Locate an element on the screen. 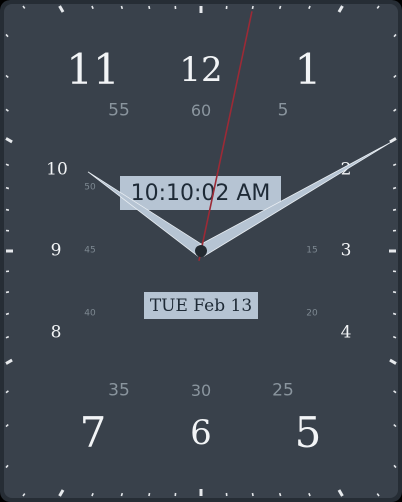  hour-hand is located at coordinates (147, 214).